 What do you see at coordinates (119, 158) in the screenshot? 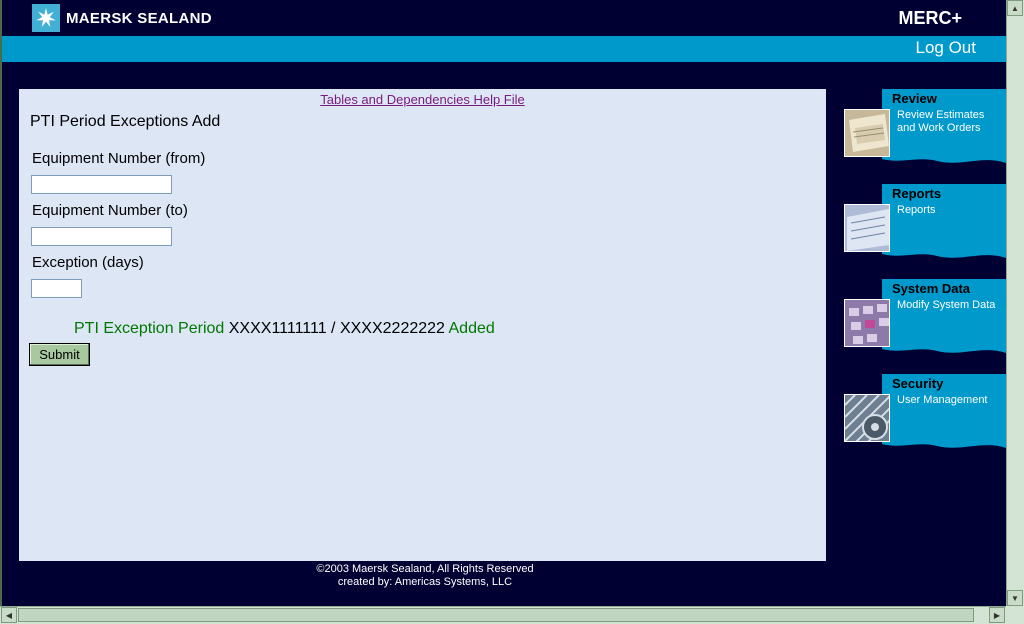
I see `equipment-from-label: Equipment Number (from)` at bounding box center [119, 158].